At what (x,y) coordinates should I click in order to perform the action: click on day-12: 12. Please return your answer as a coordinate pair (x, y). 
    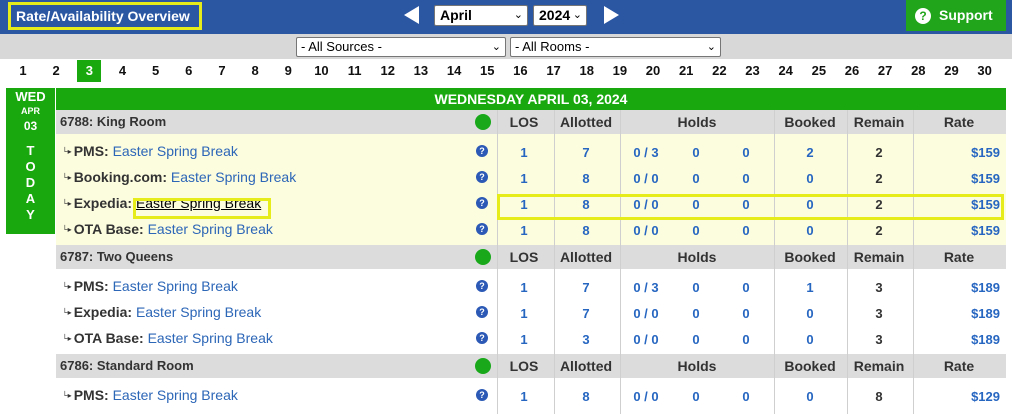
    Looking at the image, I should click on (388, 71).